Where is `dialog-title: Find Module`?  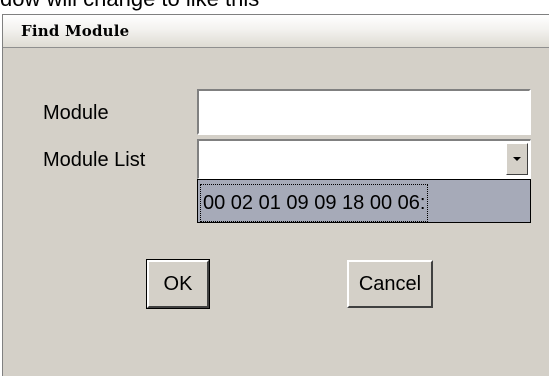 dialog-title: Find Module is located at coordinates (75, 31).